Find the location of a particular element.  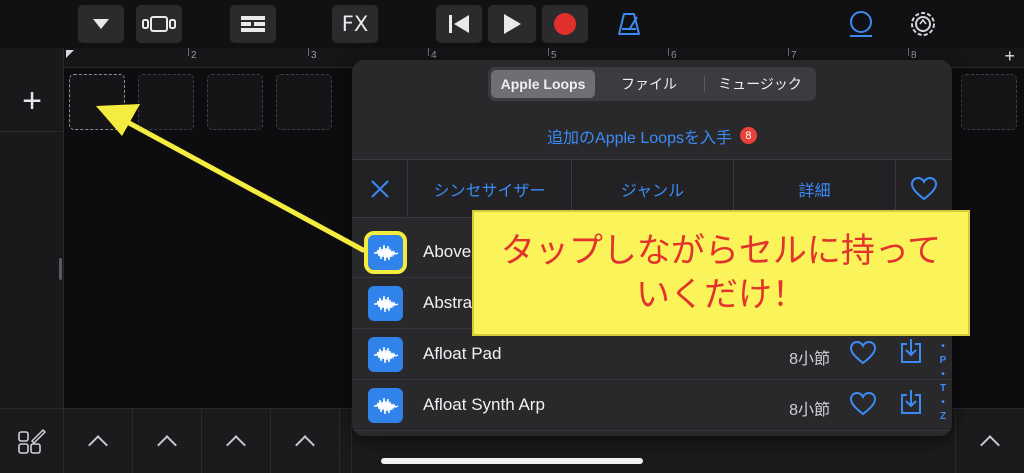

live-loops-view-button is located at coordinates (159, 24).